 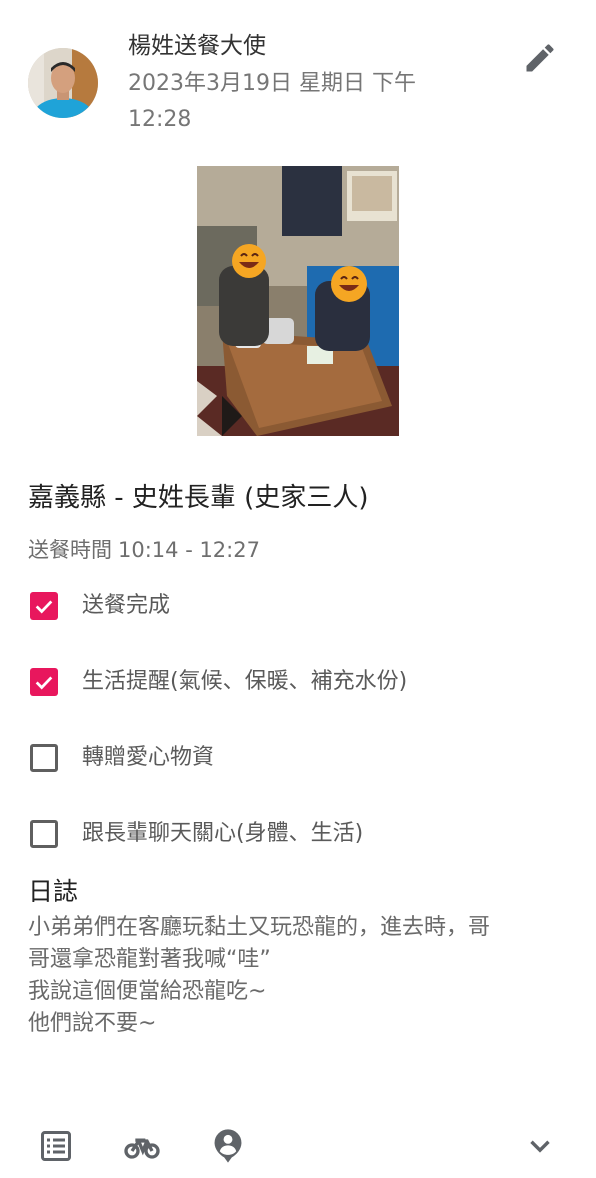 I want to click on checklist-item-label: 生活提醒(氣候、保暖、補充水份), so click(x=245, y=681).